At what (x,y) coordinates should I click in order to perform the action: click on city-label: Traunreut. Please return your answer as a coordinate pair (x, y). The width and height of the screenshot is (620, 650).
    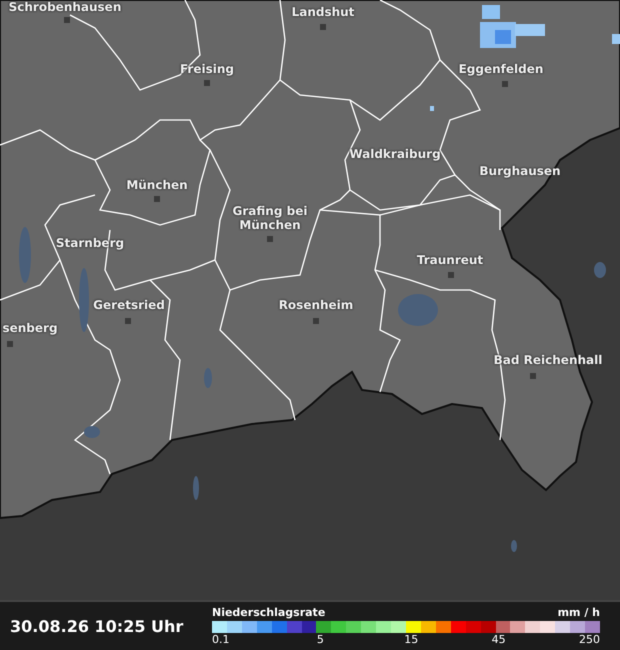
    Looking at the image, I should click on (450, 260).